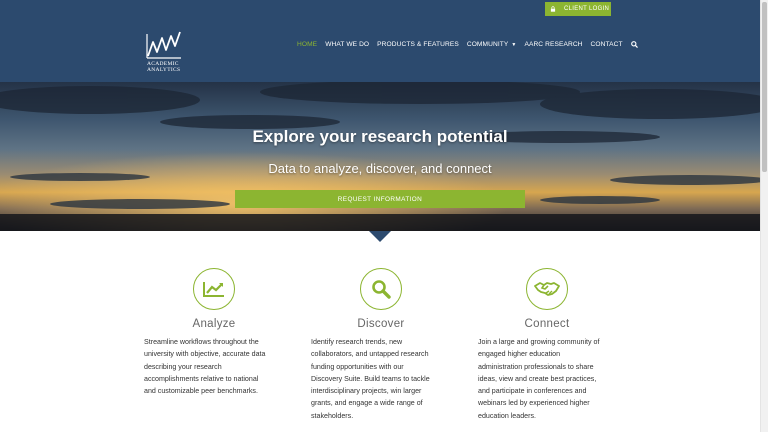  I want to click on feature-title-analyze: Analyze, so click(214, 324).